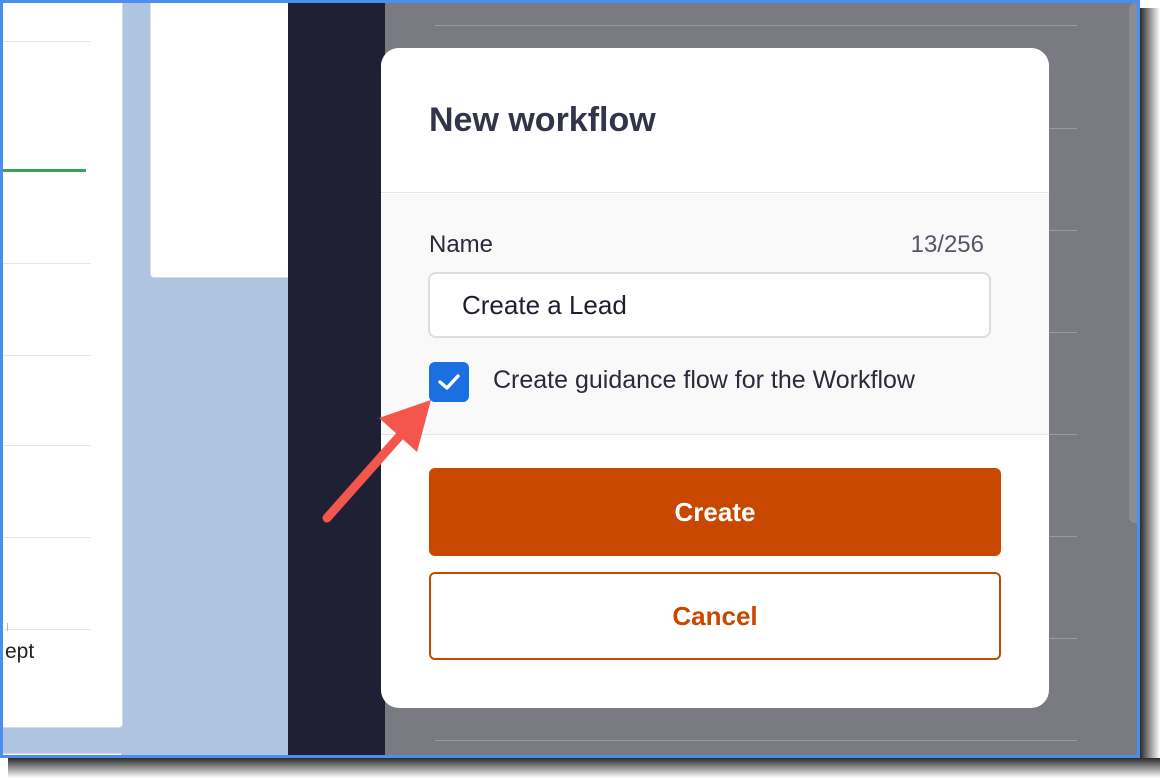 This screenshot has height=778, width=1160. What do you see at coordinates (542, 120) in the screenshot?
I see `dialog-title: New workflow` at bounding box center [542, 120].